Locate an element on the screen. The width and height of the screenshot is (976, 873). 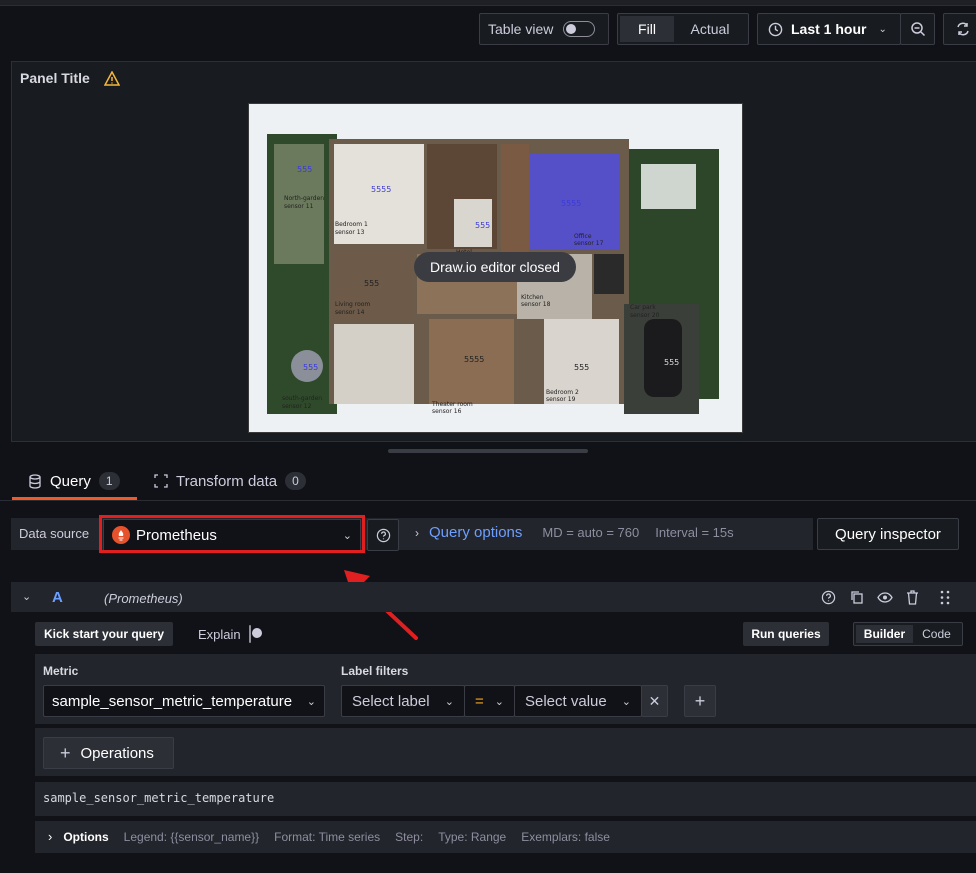
close-icon: ✕ is located at coordinates (654, 700).